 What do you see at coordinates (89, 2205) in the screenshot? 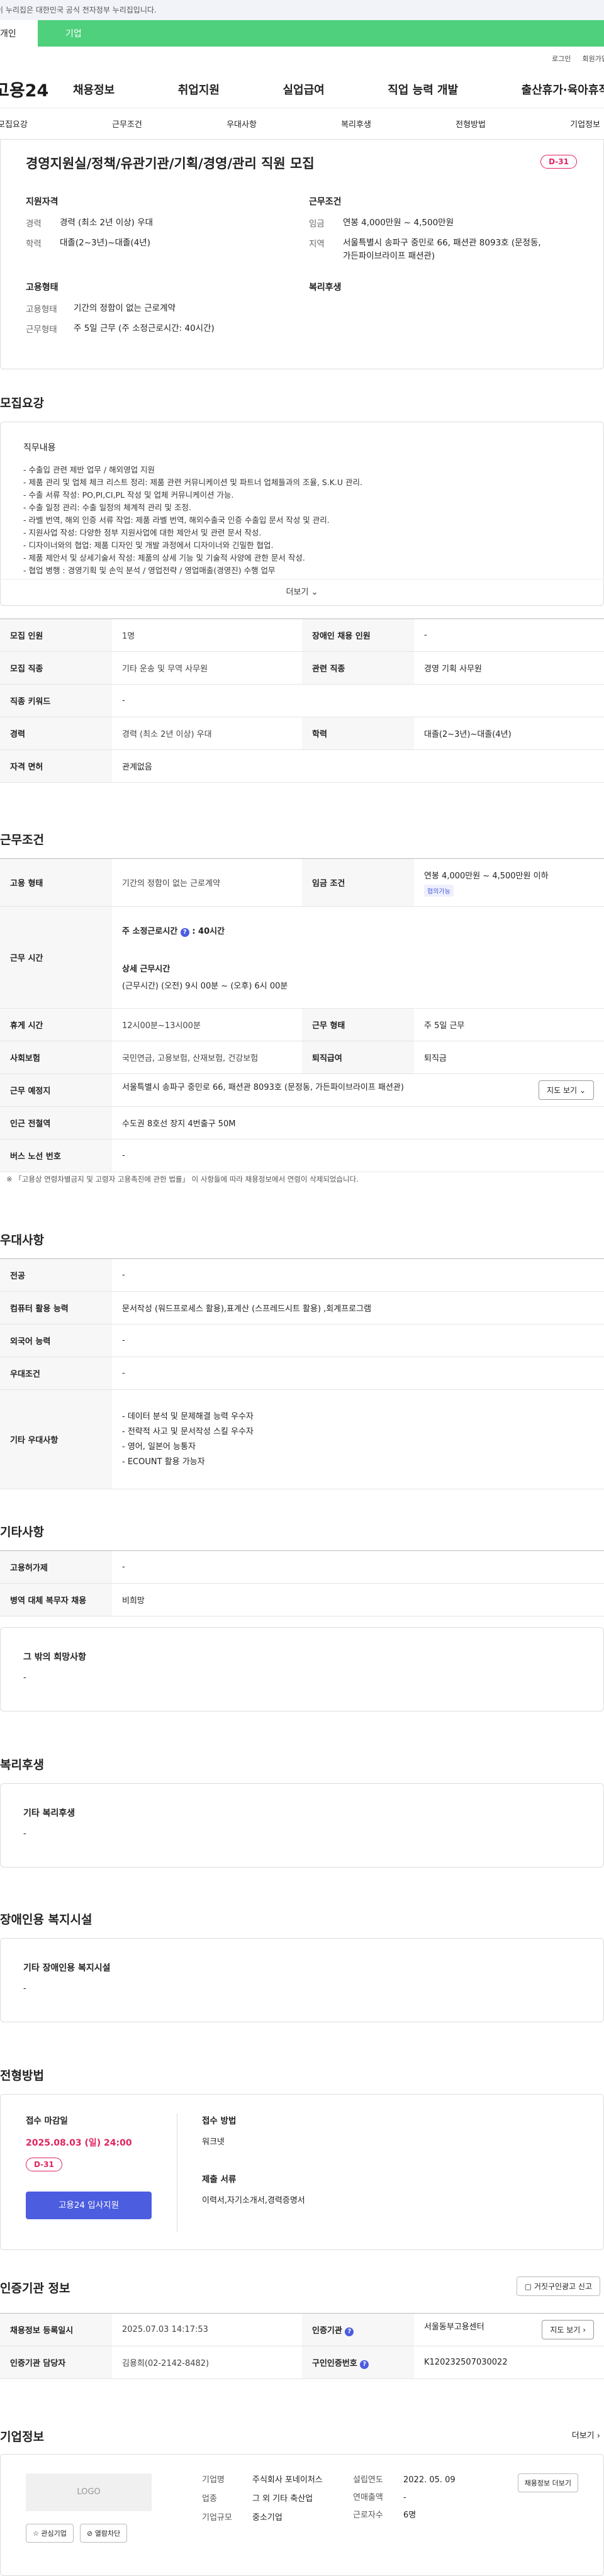
I see `apply-button: 고용24 입사지원` at bounding box center [89, 2205].